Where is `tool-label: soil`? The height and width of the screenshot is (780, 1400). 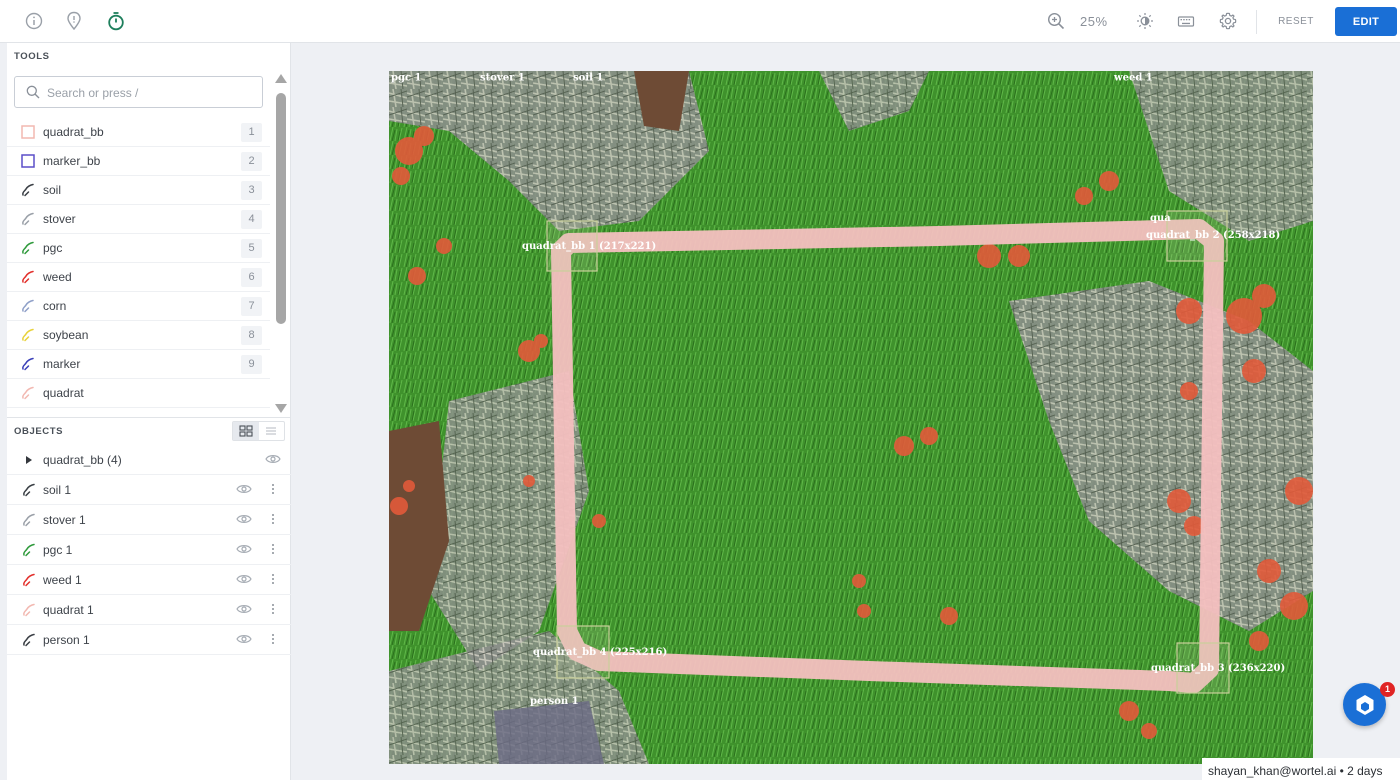 tool-label: soil is located at coordinates (52, 190).